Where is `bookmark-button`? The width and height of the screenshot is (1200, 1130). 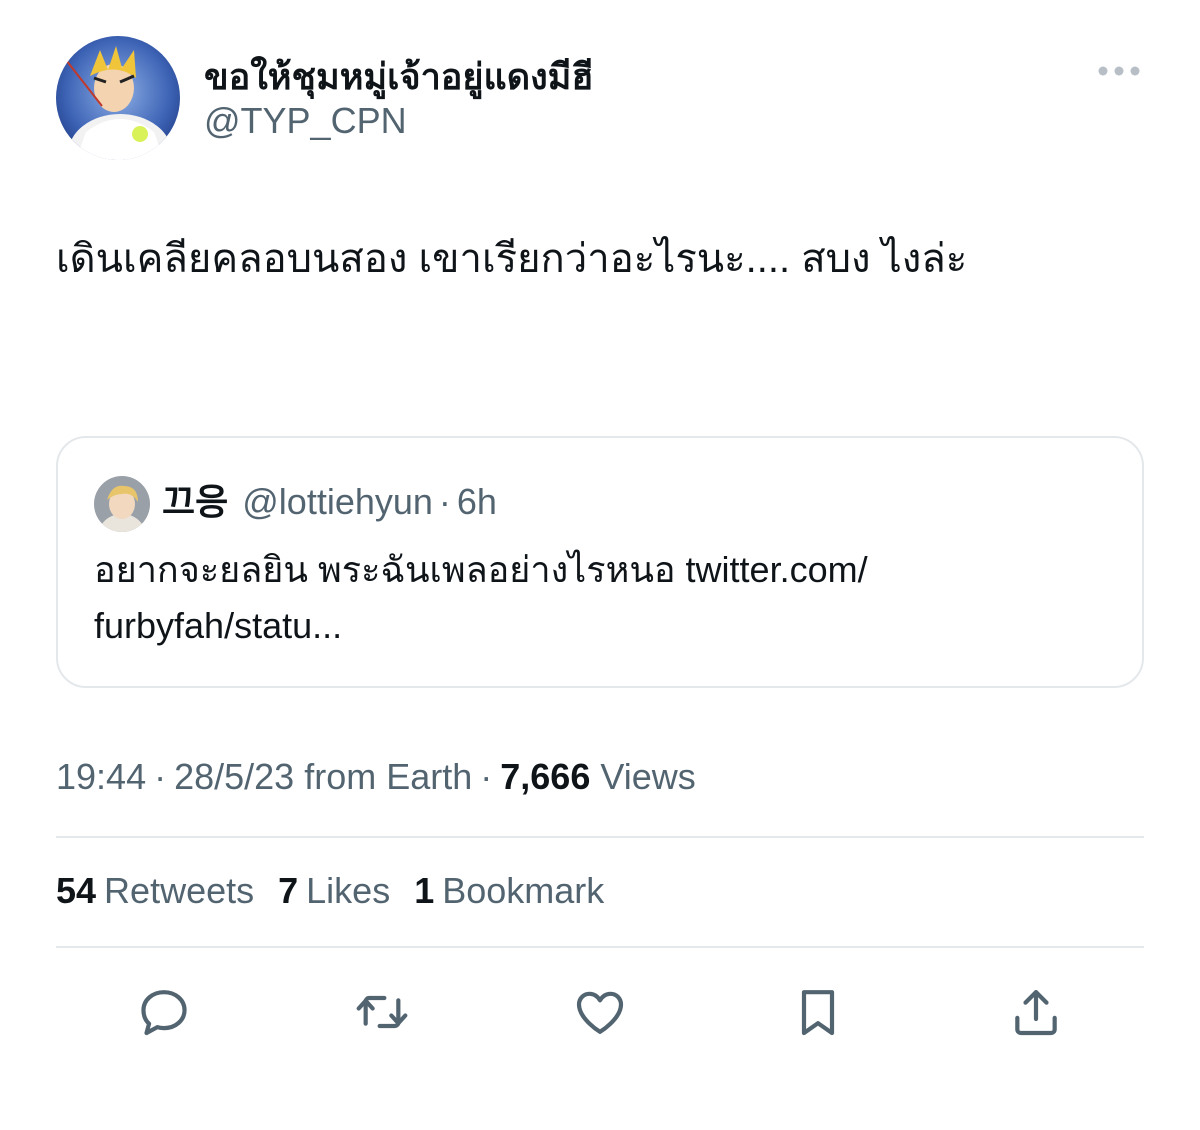
bookmark-button is located at coordinates (818, 1012).